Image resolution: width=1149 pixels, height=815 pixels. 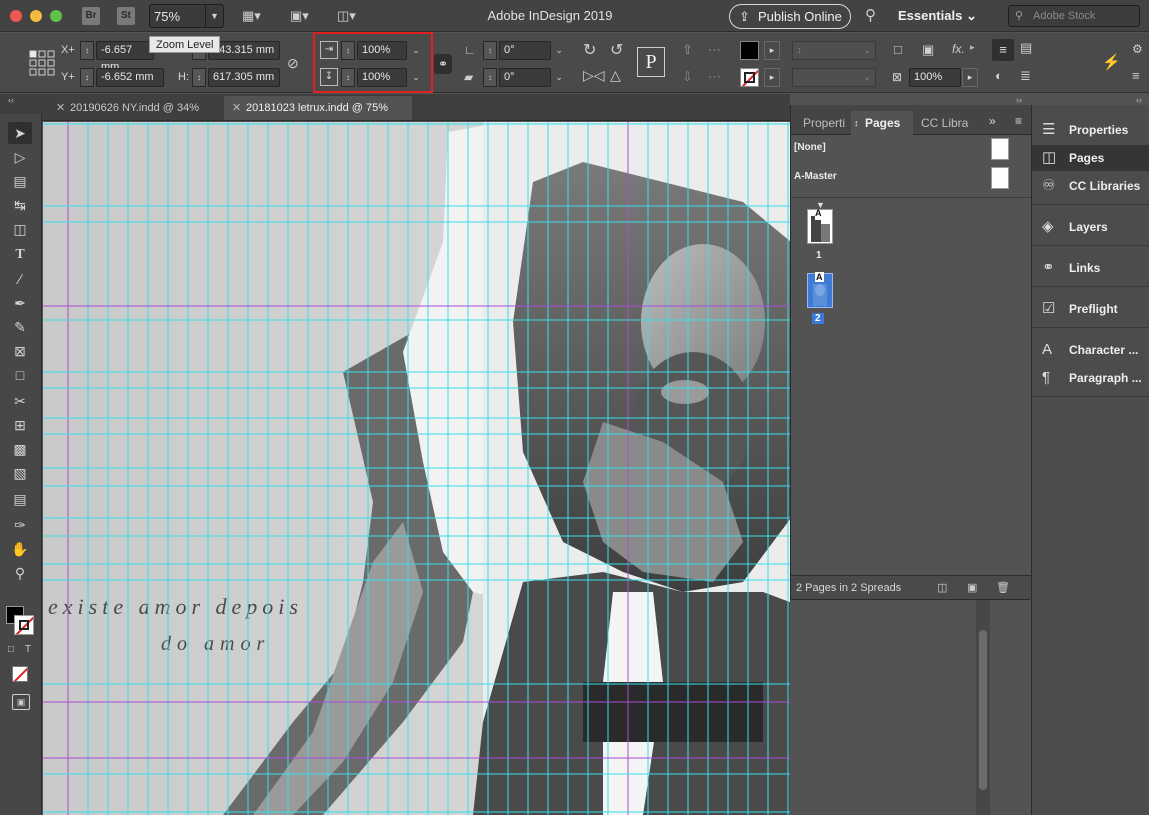 What do you see at coordinates (346, 16) in the screenshot?
I see `arrange-documents-icon: ◫▾` at bounding box center [346, 16].